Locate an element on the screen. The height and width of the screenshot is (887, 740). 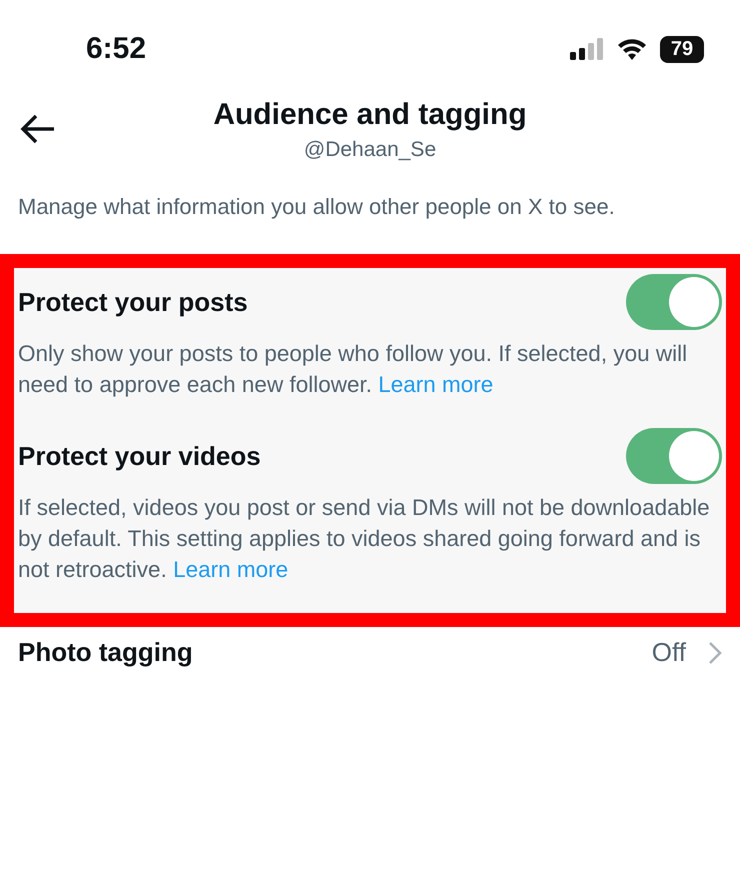
chevron-icon is located at coordinates (715, 652).